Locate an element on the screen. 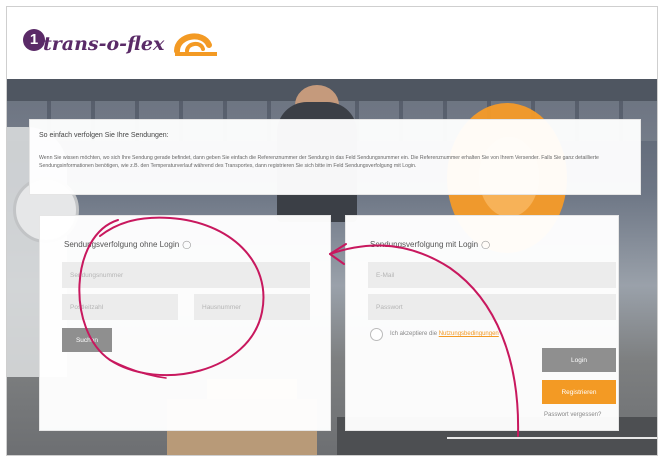  panel-title: Sendungsverfolgung ohne Login ◯ is located at coordinates (127, 244).